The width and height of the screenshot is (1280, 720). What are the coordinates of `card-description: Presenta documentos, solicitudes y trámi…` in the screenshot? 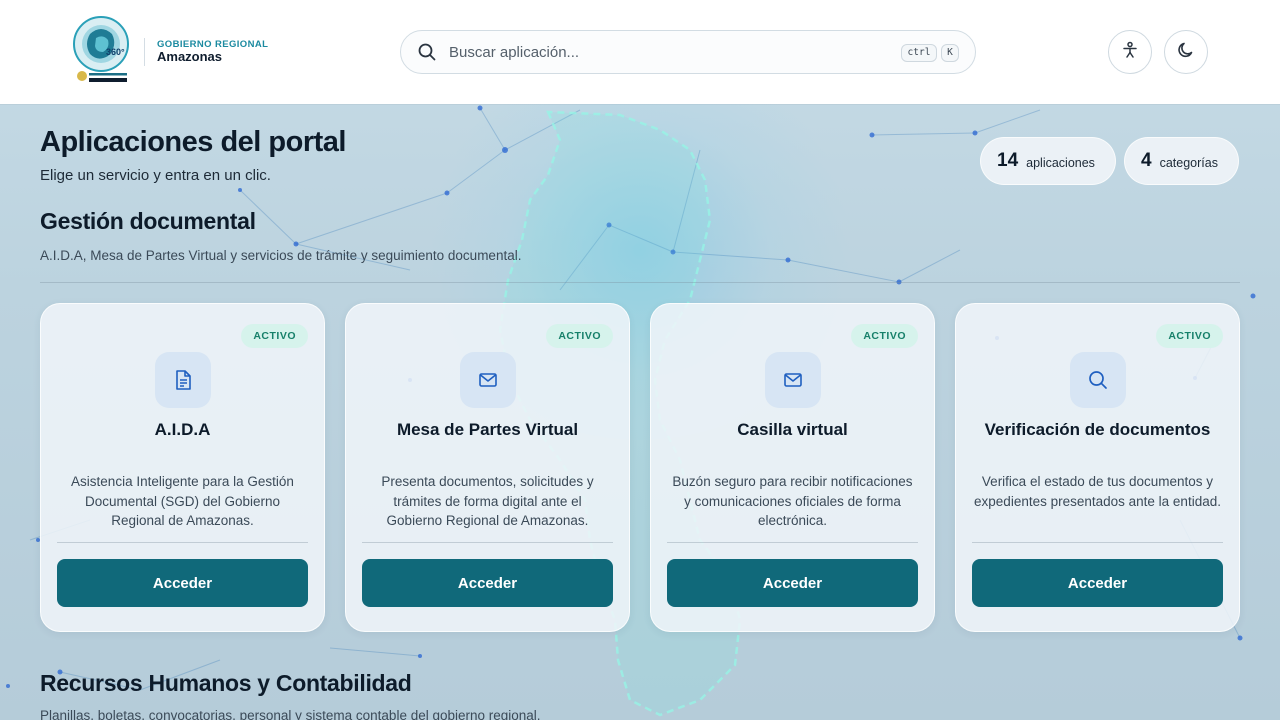 It's located at (487, 501).